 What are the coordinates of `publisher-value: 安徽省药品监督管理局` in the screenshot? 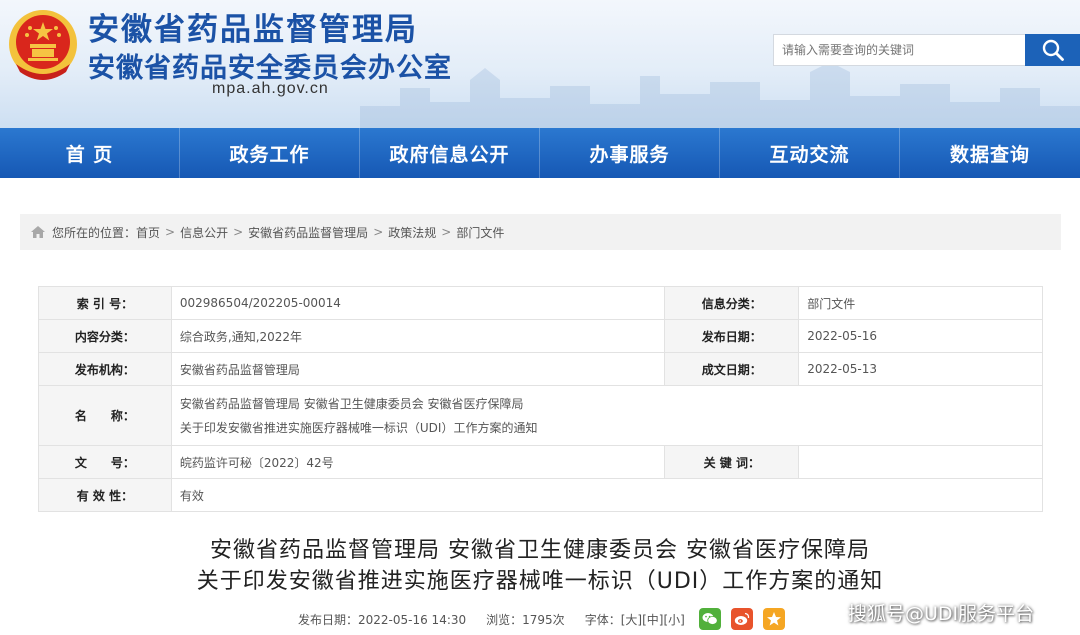 It's located at (418, 369).